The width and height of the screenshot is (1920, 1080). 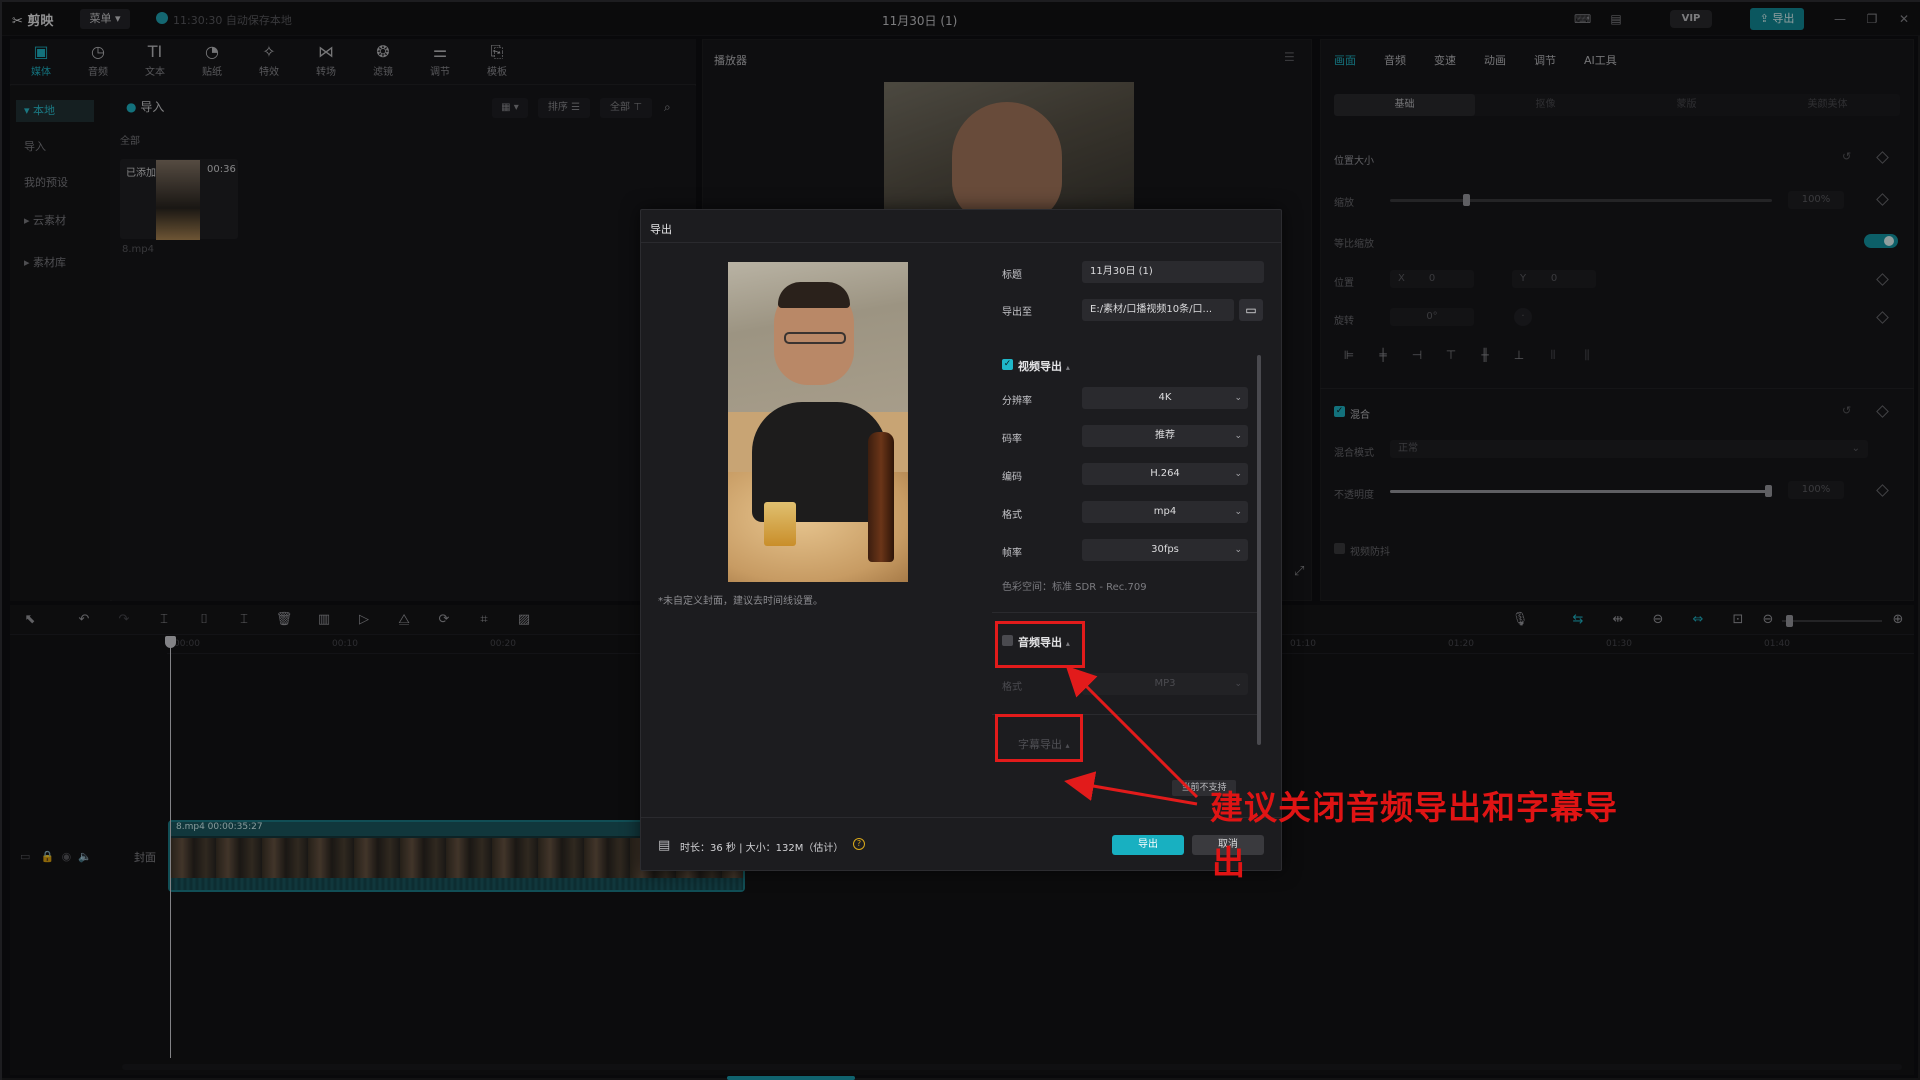 What do you see at coordinates (1414, 807) in the screenshot?
I see `annotation-text: 建议关闭音频导出和字幕导` at bounding box center [1414, 807].